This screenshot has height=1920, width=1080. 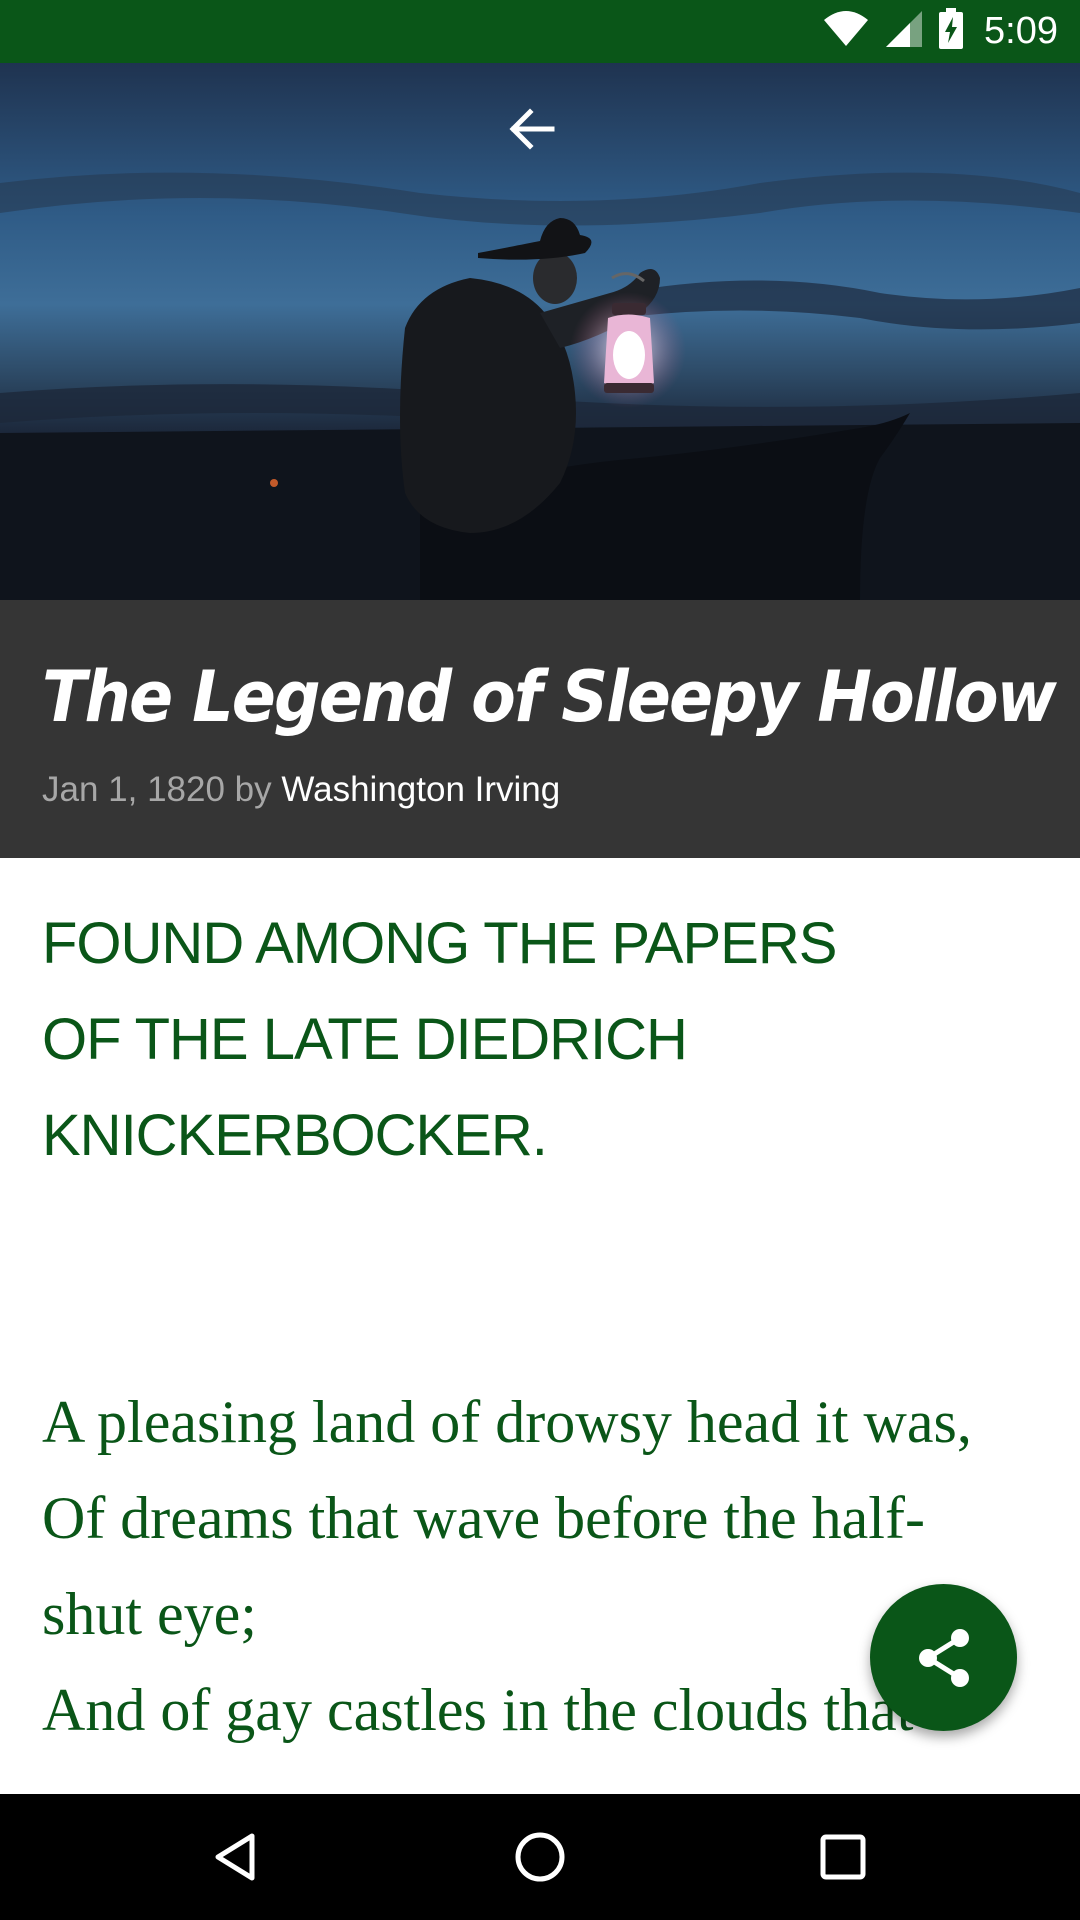 What do you see at coordinates (483, 1518) in the screenshot?
I see `poem-line: Of dreams that wave before the half-` at bounding box center [483, 1518].